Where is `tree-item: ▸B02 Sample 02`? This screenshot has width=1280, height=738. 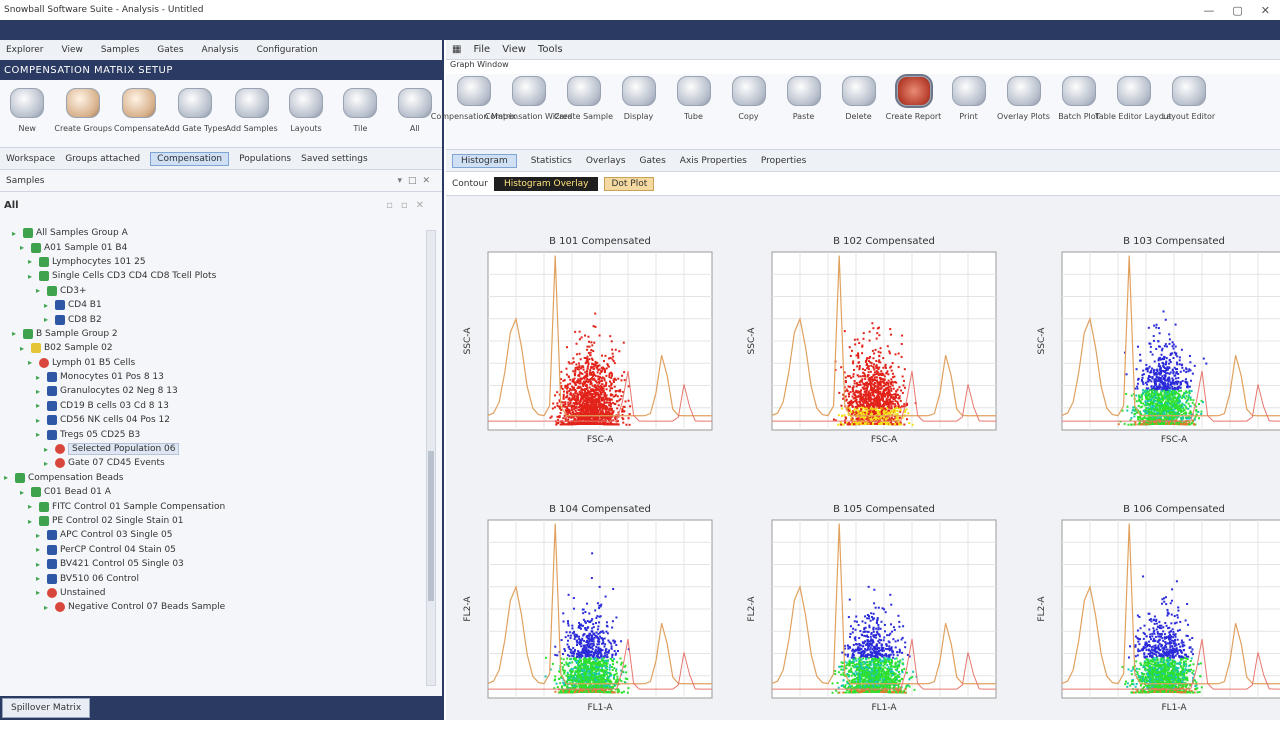 tree-item: ▸B02 Sample 02 is located at coordinates (213, 348).